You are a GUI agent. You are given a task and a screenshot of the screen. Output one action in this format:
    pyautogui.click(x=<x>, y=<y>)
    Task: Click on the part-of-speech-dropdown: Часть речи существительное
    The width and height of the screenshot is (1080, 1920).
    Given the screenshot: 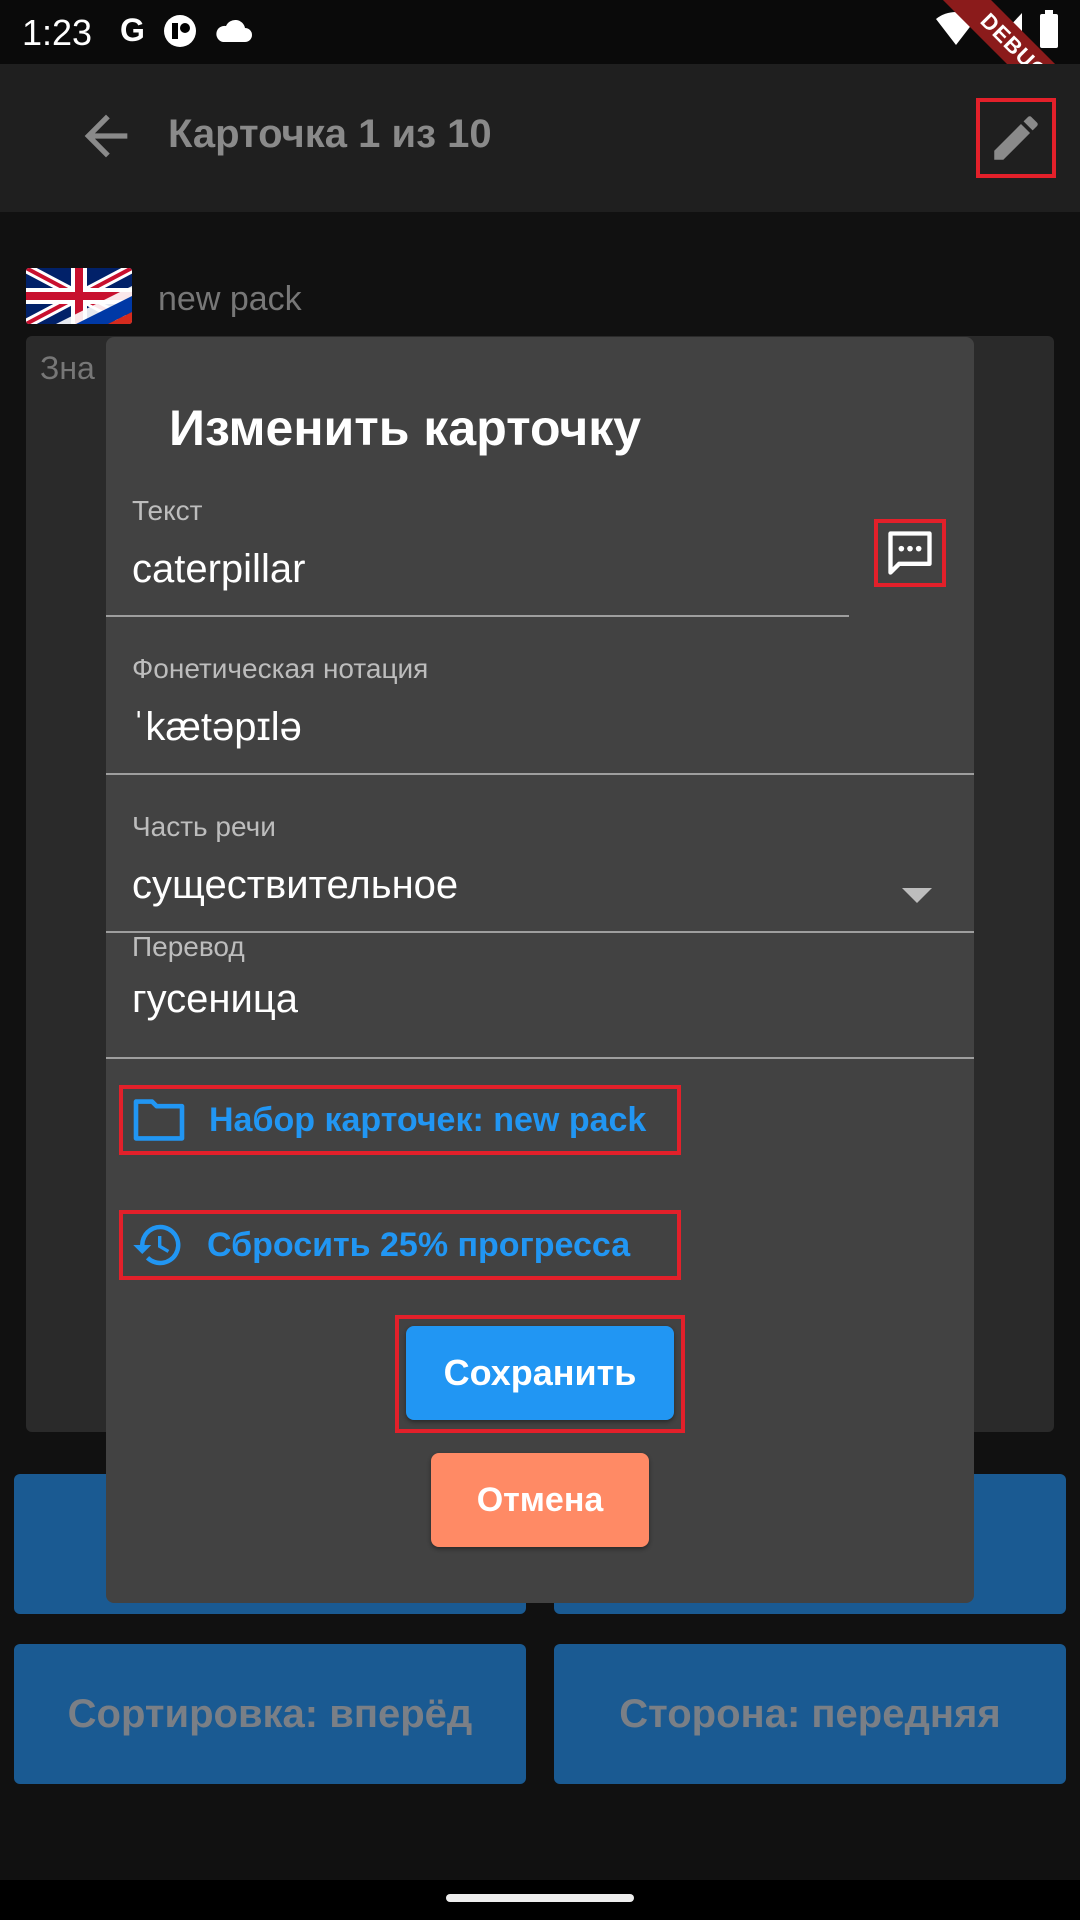 What is the action you would take?
    pyautogui.click(x=540, y=868)
    